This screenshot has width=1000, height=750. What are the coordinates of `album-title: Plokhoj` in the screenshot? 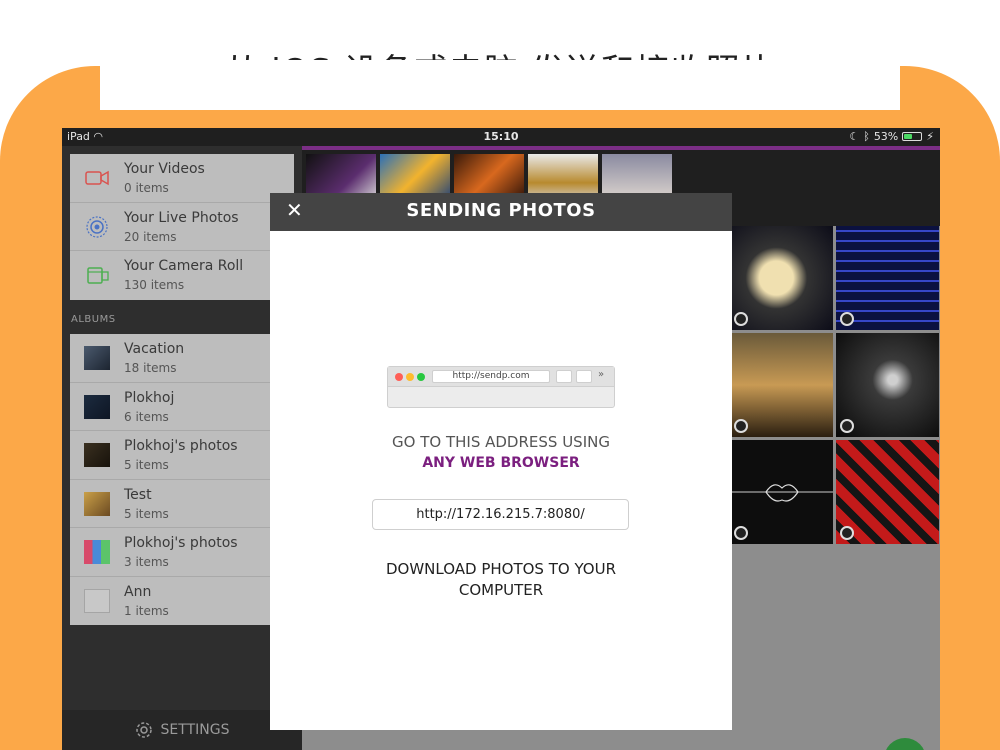 It's located at (149, 397).